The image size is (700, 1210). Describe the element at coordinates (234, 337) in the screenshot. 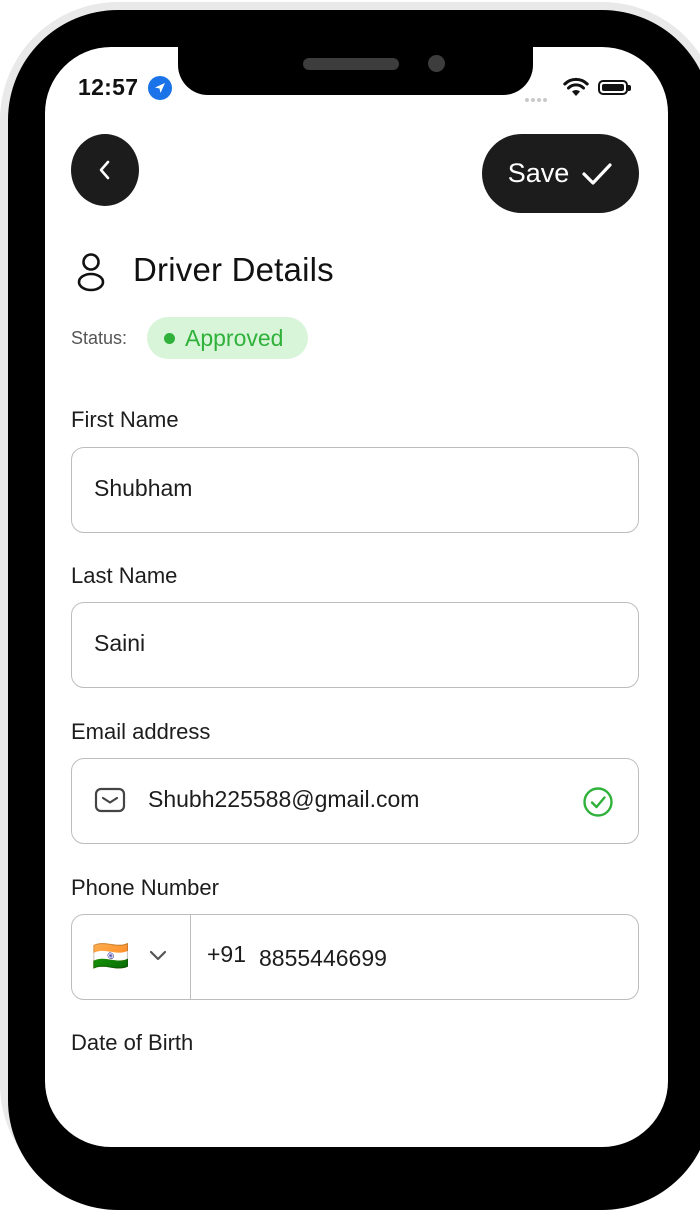

I see `status-badge-text: Approved` at that location.